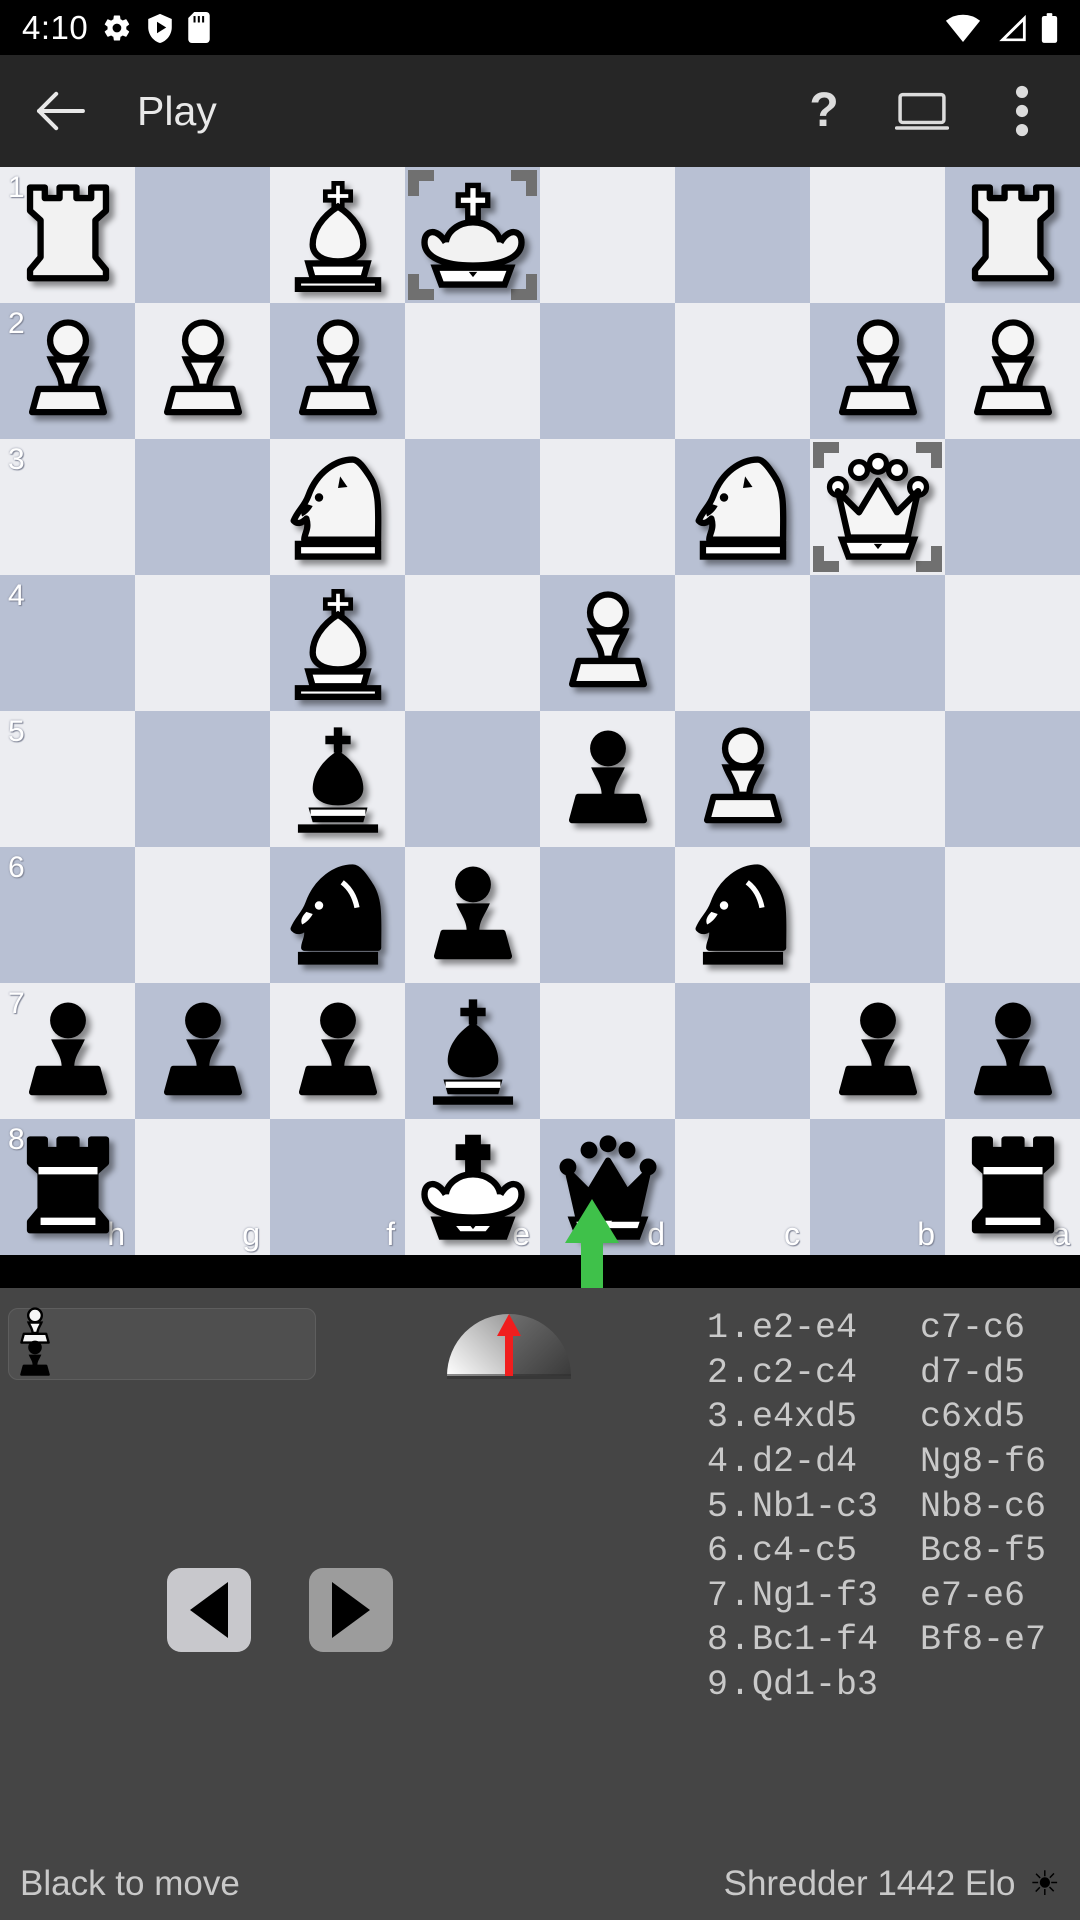 The width and height of the screenshot is (1080, 1920). I want to click on board-square-f2, so click(337, 371).